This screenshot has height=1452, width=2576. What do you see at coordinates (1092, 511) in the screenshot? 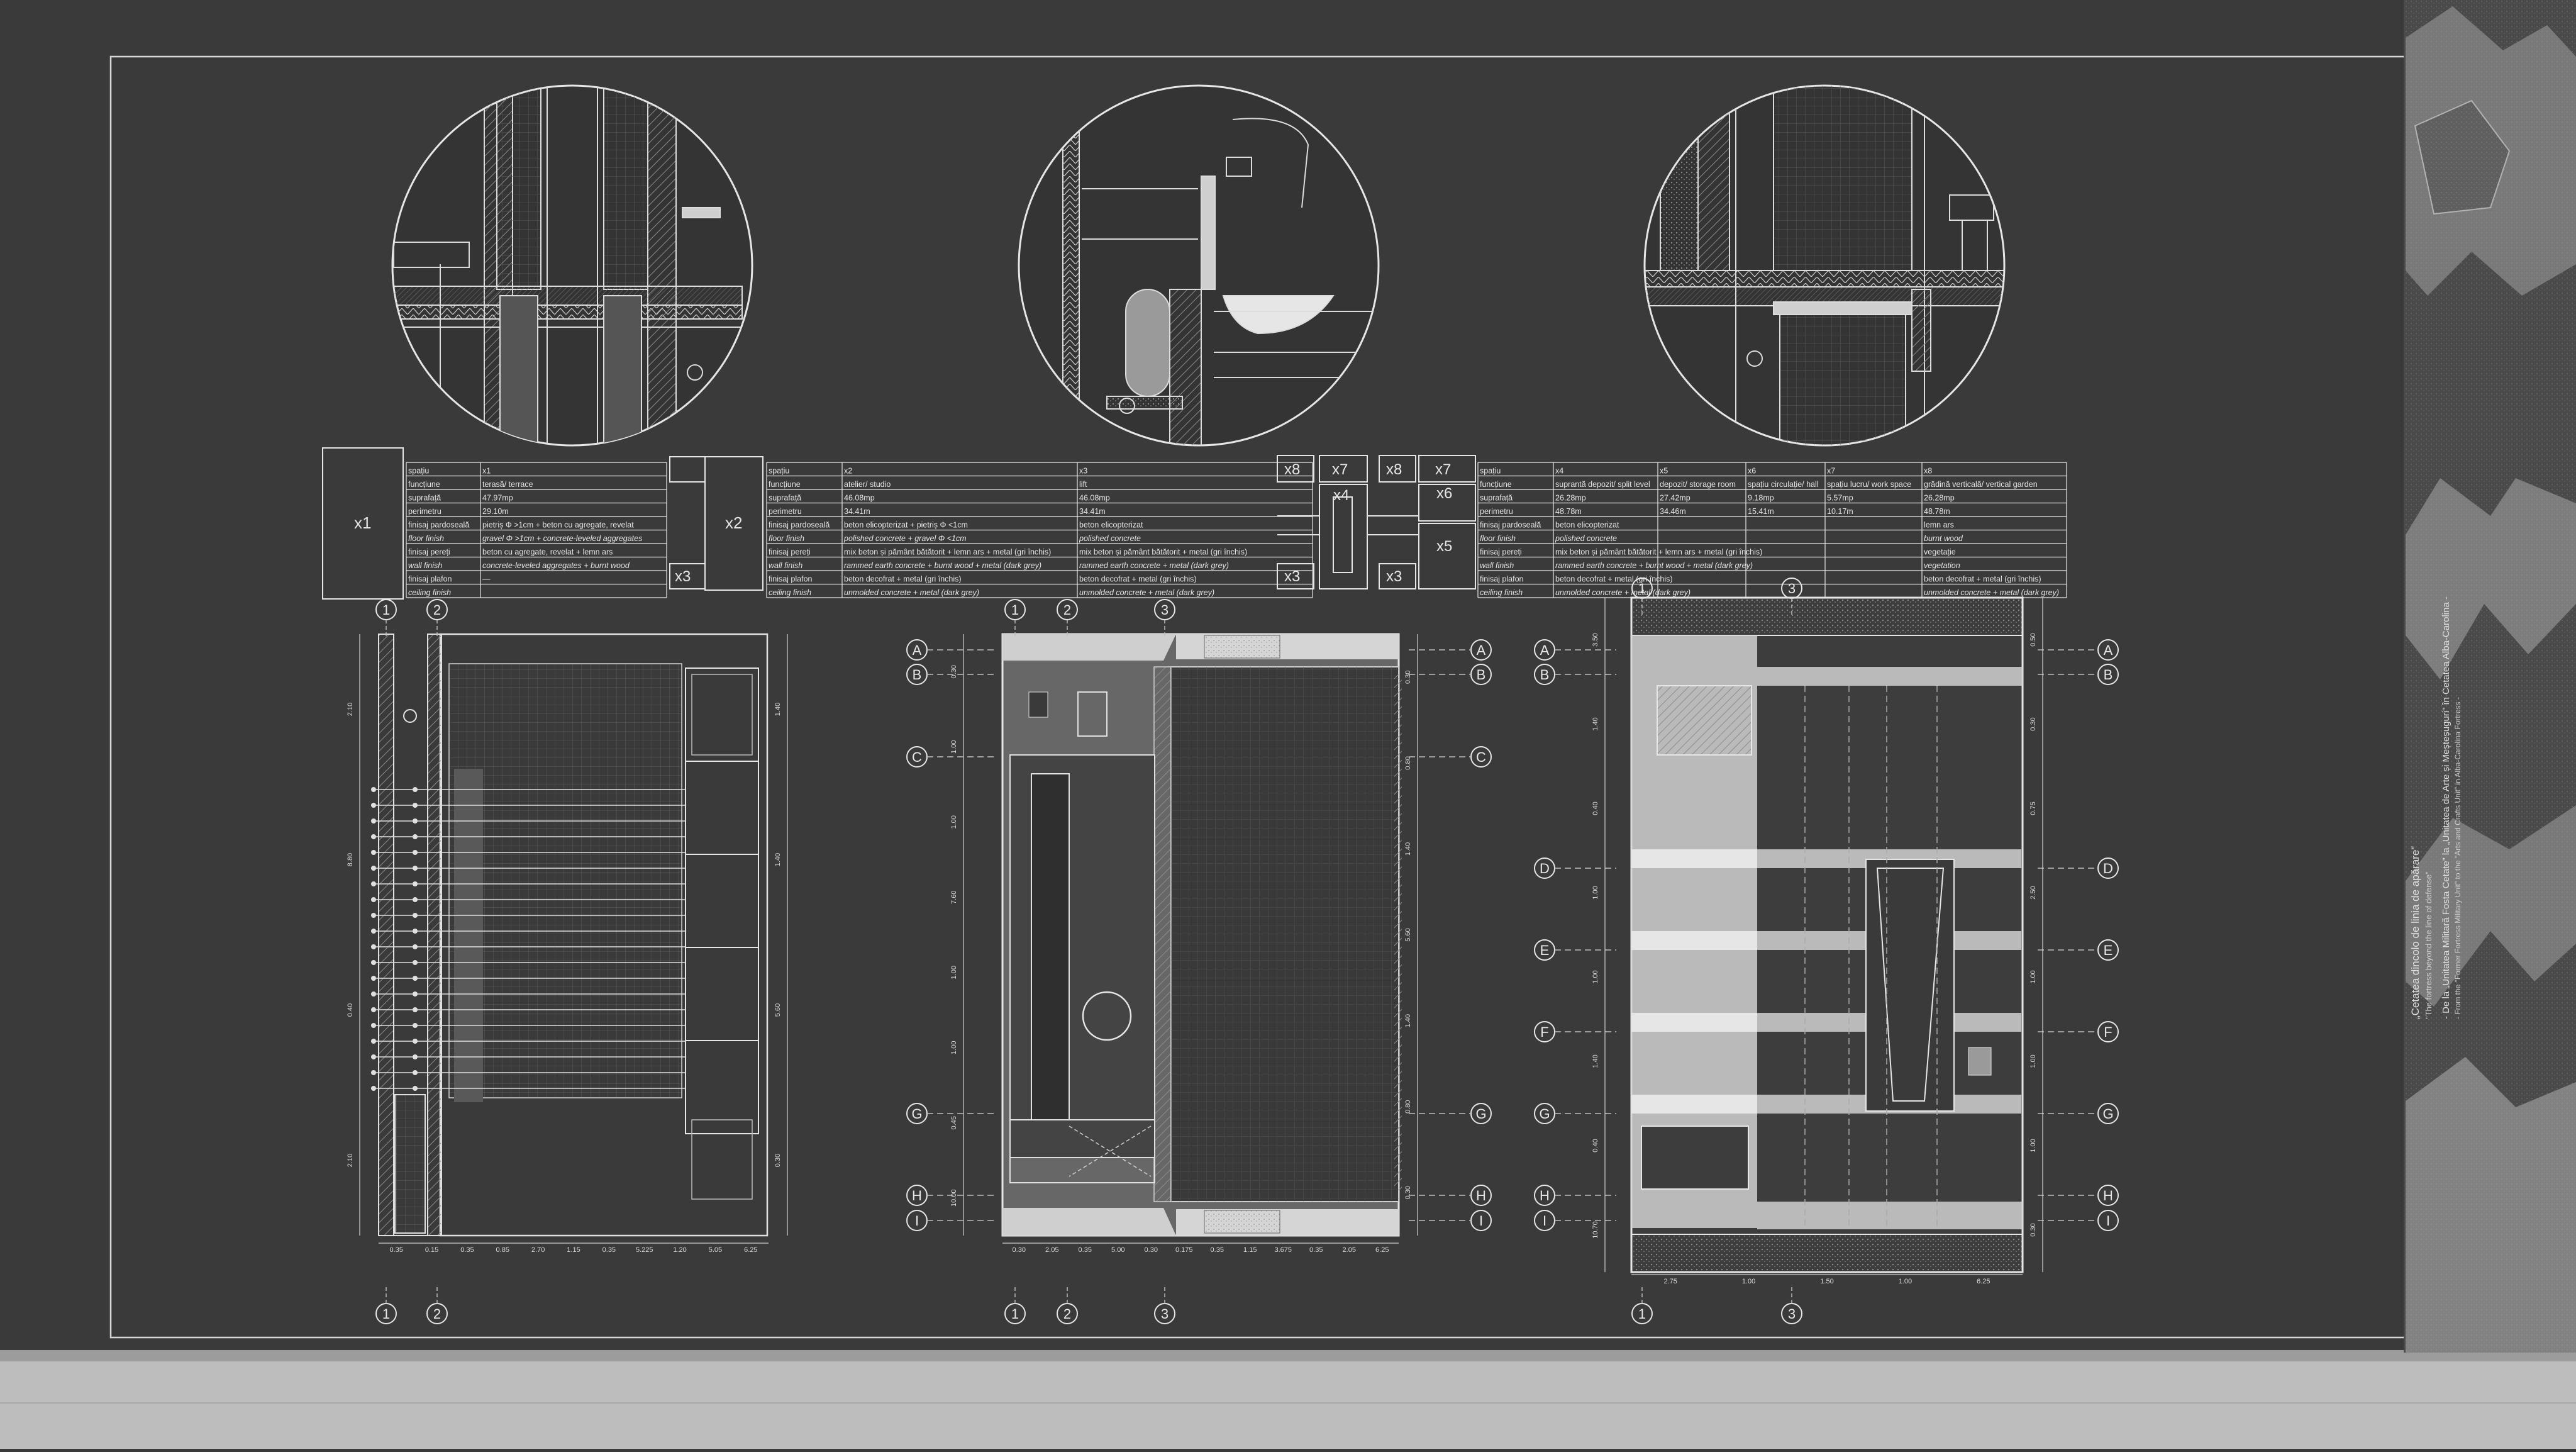
I see `table-cell: 34.41m` at bounding box center [1092, 511].